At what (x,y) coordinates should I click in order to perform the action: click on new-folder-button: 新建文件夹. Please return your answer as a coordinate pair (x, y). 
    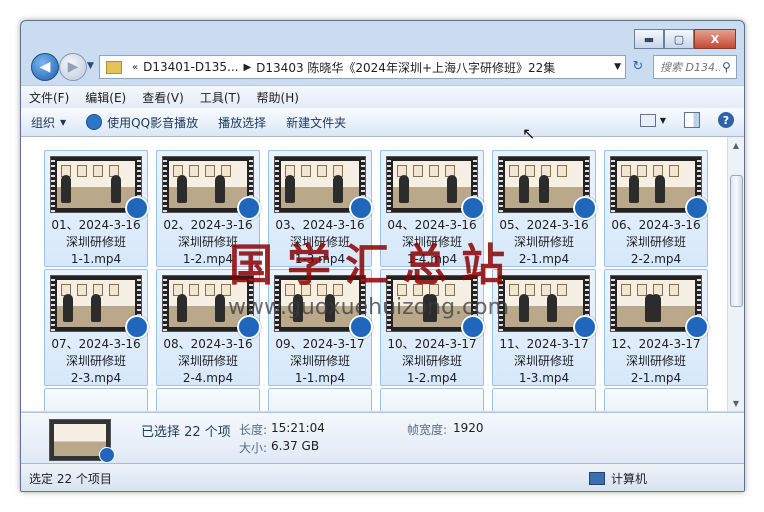
    Looking at the image, I should click on (316, 122).